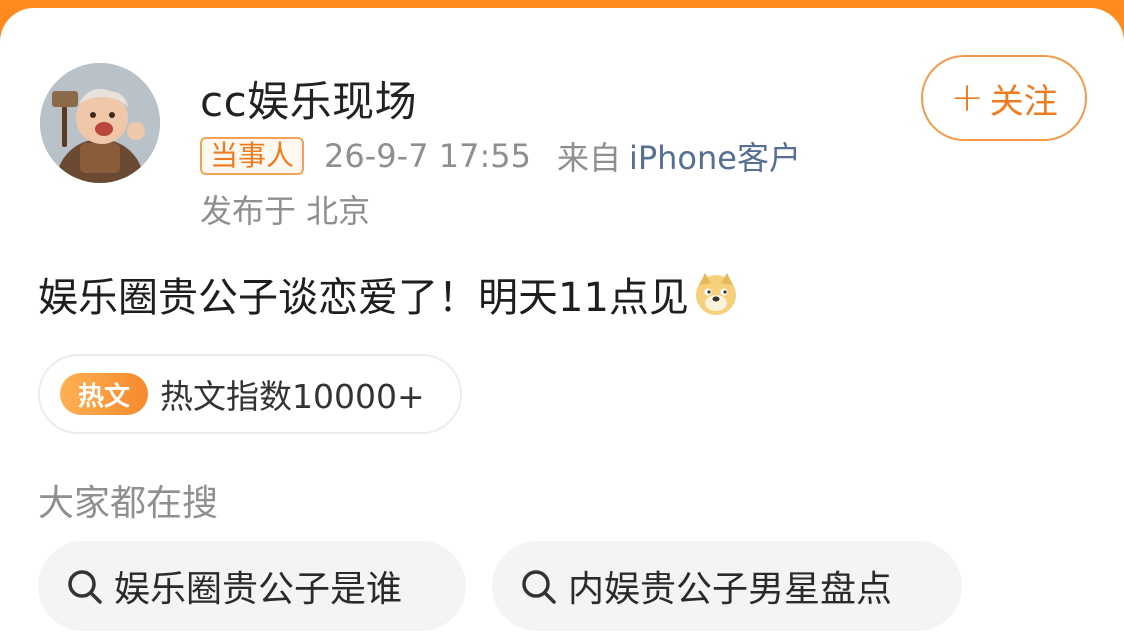 Image resolution: width=1124 pixels, height=644 pixels. Describe the element at coordinates (730, 589) in the screenshot. I see `search-chip-label: 内娱贵公子男星盘点` at that location.